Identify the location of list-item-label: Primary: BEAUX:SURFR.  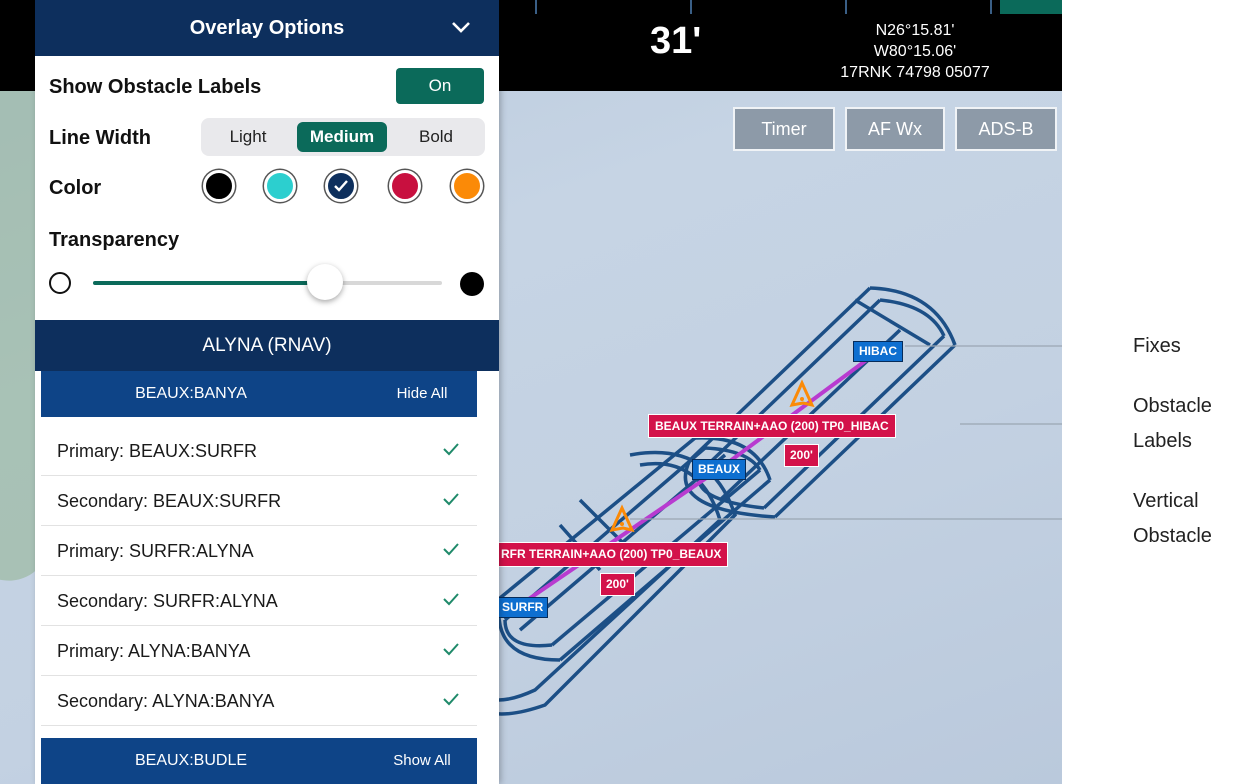
(157, 451).